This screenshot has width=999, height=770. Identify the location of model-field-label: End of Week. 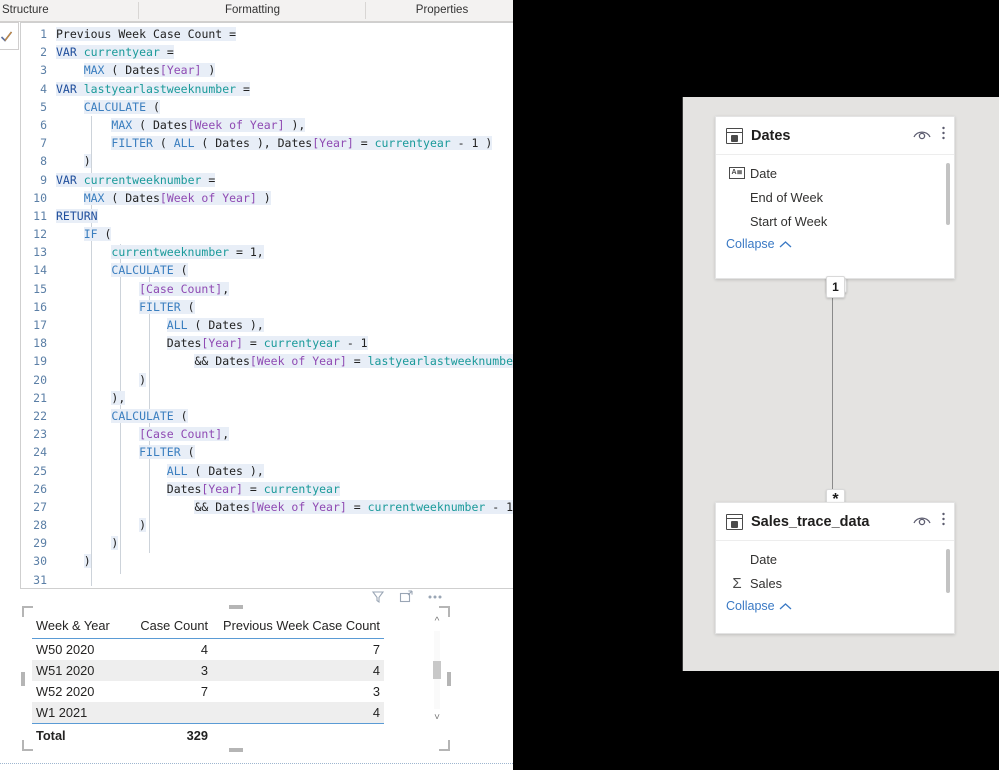
(787, 197).